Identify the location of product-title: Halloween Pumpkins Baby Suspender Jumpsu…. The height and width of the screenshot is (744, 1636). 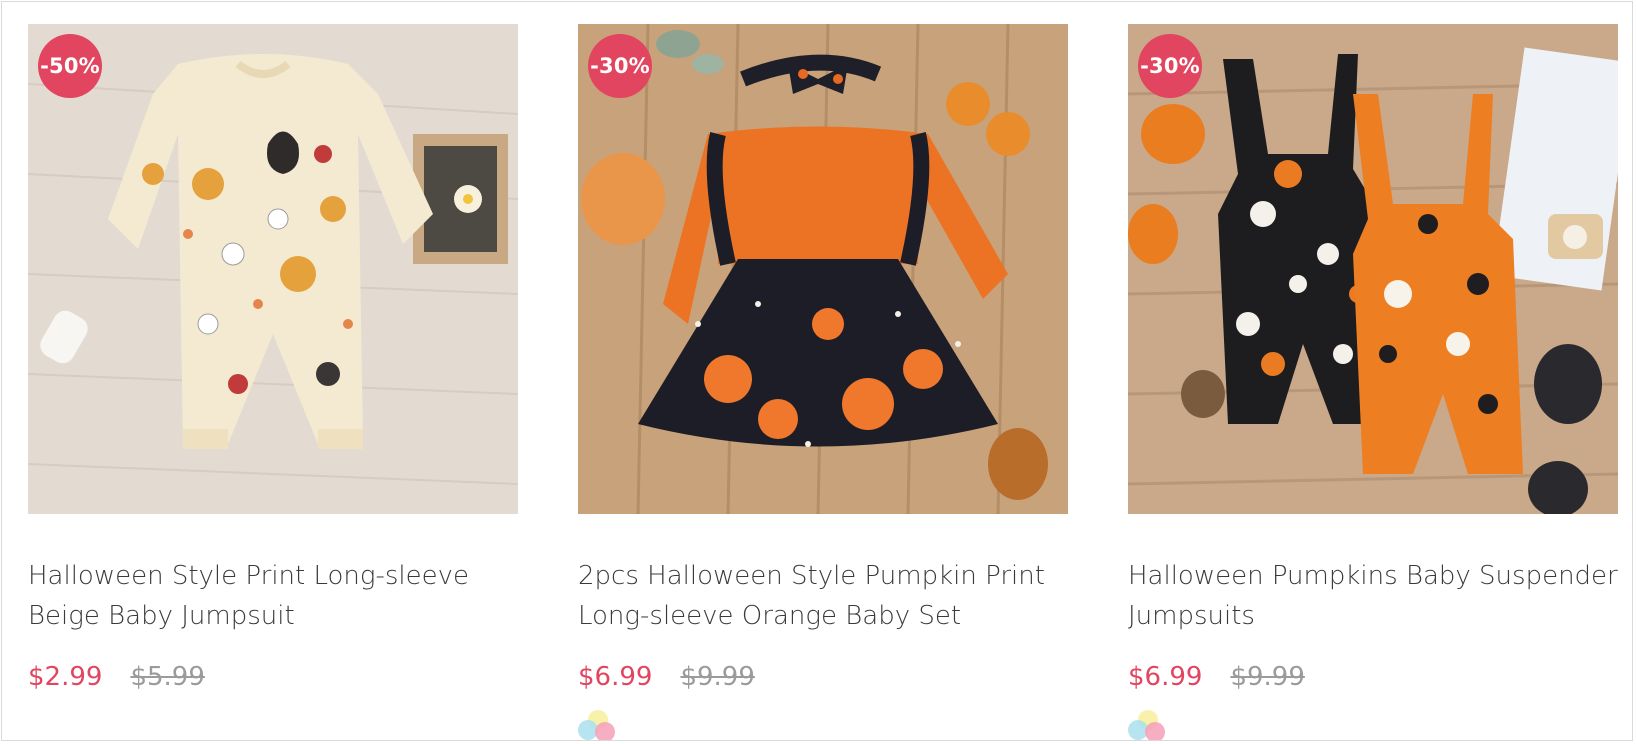
(1373, 596).